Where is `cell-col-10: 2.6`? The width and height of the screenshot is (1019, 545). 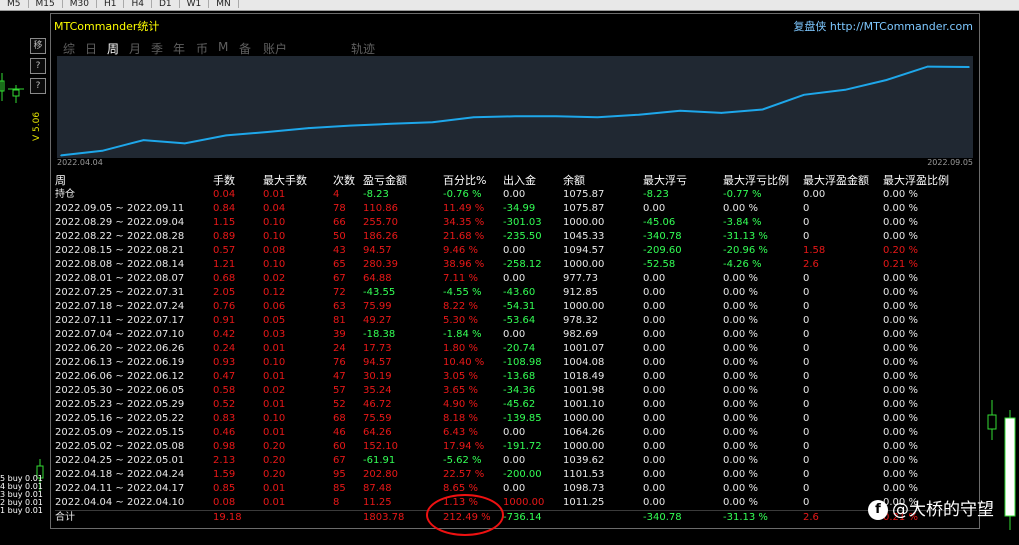
cell-col-10: 2.6 is located at coordinates (811, 517).